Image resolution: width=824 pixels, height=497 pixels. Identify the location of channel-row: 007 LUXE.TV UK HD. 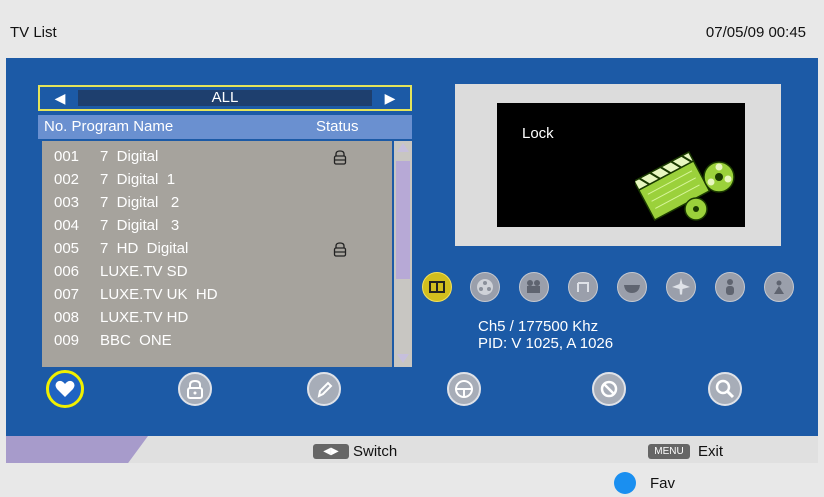
(217, 294).